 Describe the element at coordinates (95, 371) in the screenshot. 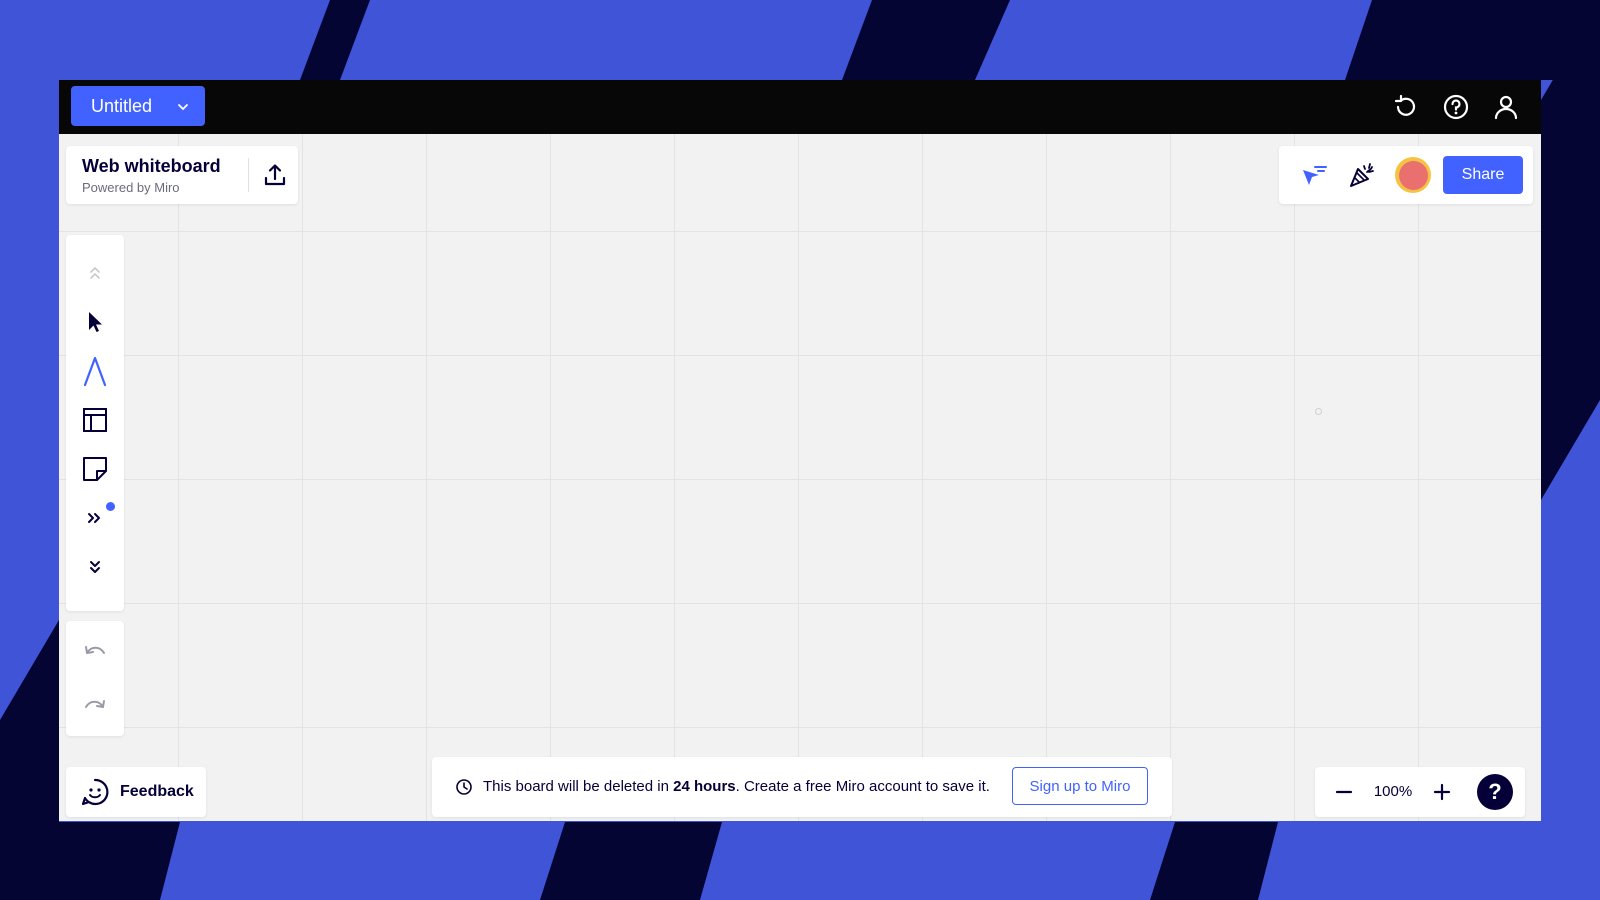

I see `text-font-icon` at that location.